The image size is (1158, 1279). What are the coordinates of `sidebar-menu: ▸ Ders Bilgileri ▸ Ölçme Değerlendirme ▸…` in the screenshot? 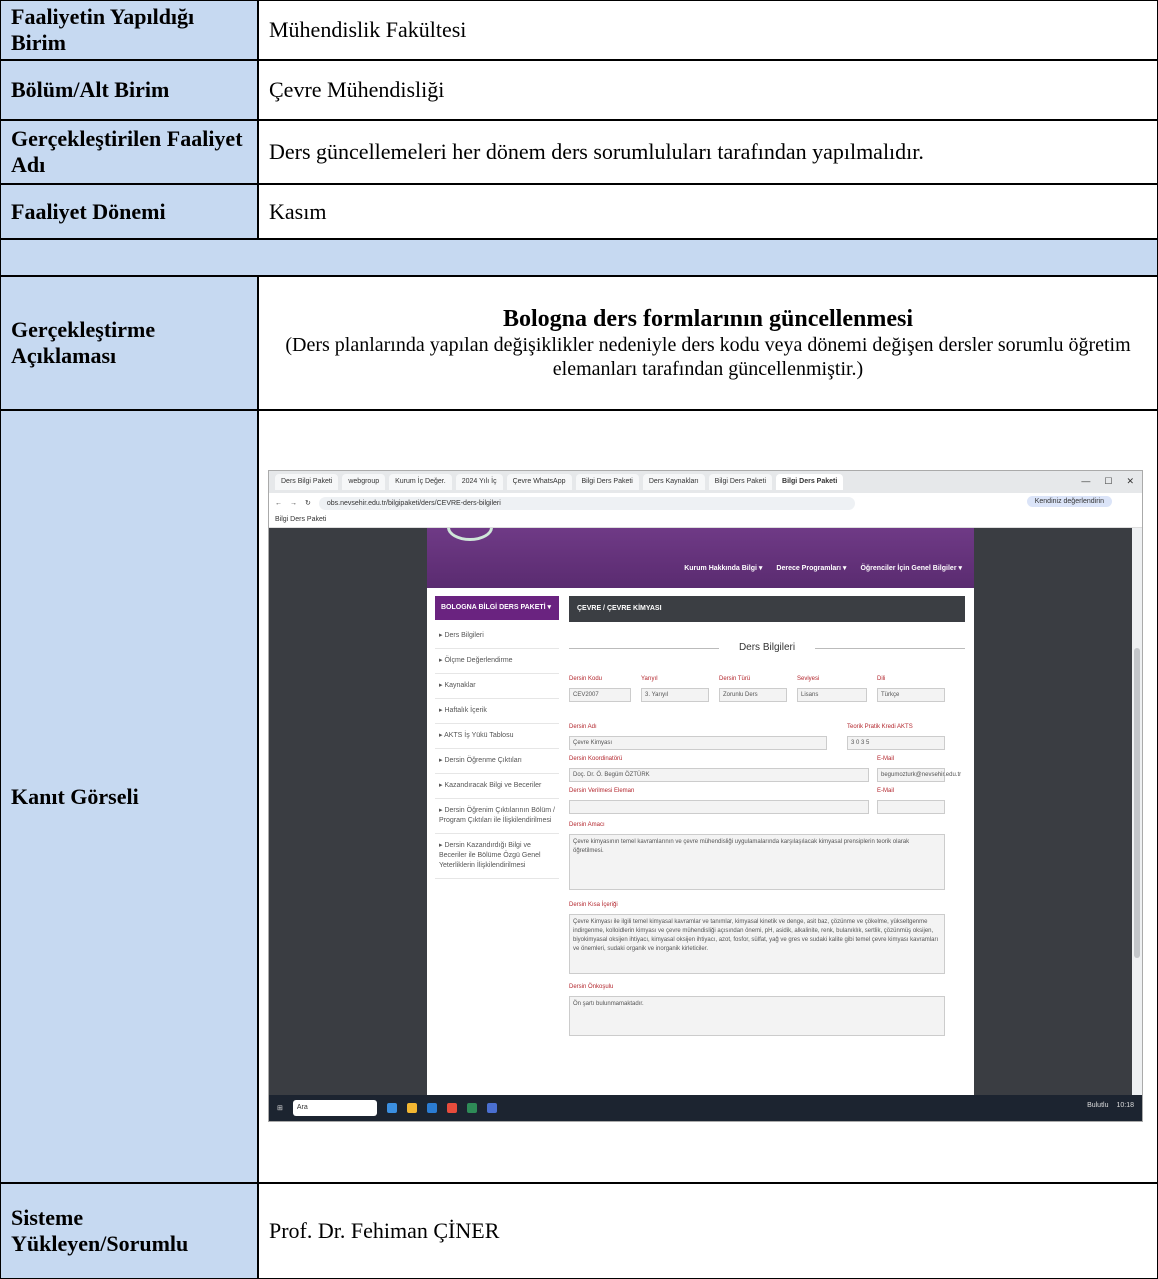 It's located at (497, 751).